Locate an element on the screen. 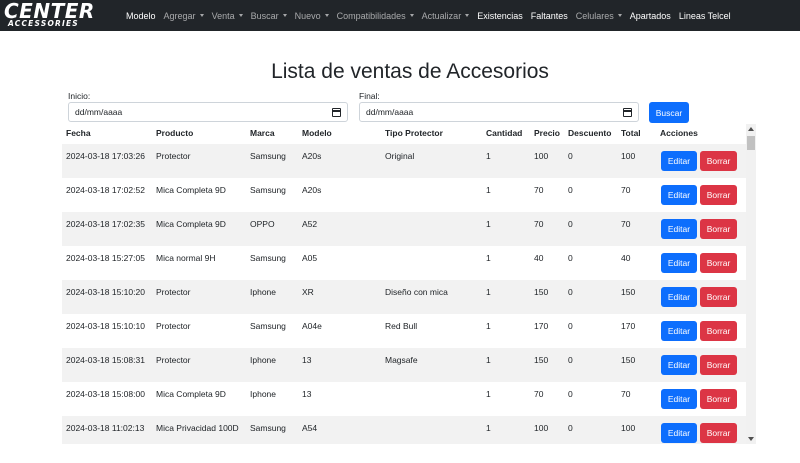 The height and width of the screenshot is (463, 800). scroll-down-arrow-icon is located at coordinates (751, 439).